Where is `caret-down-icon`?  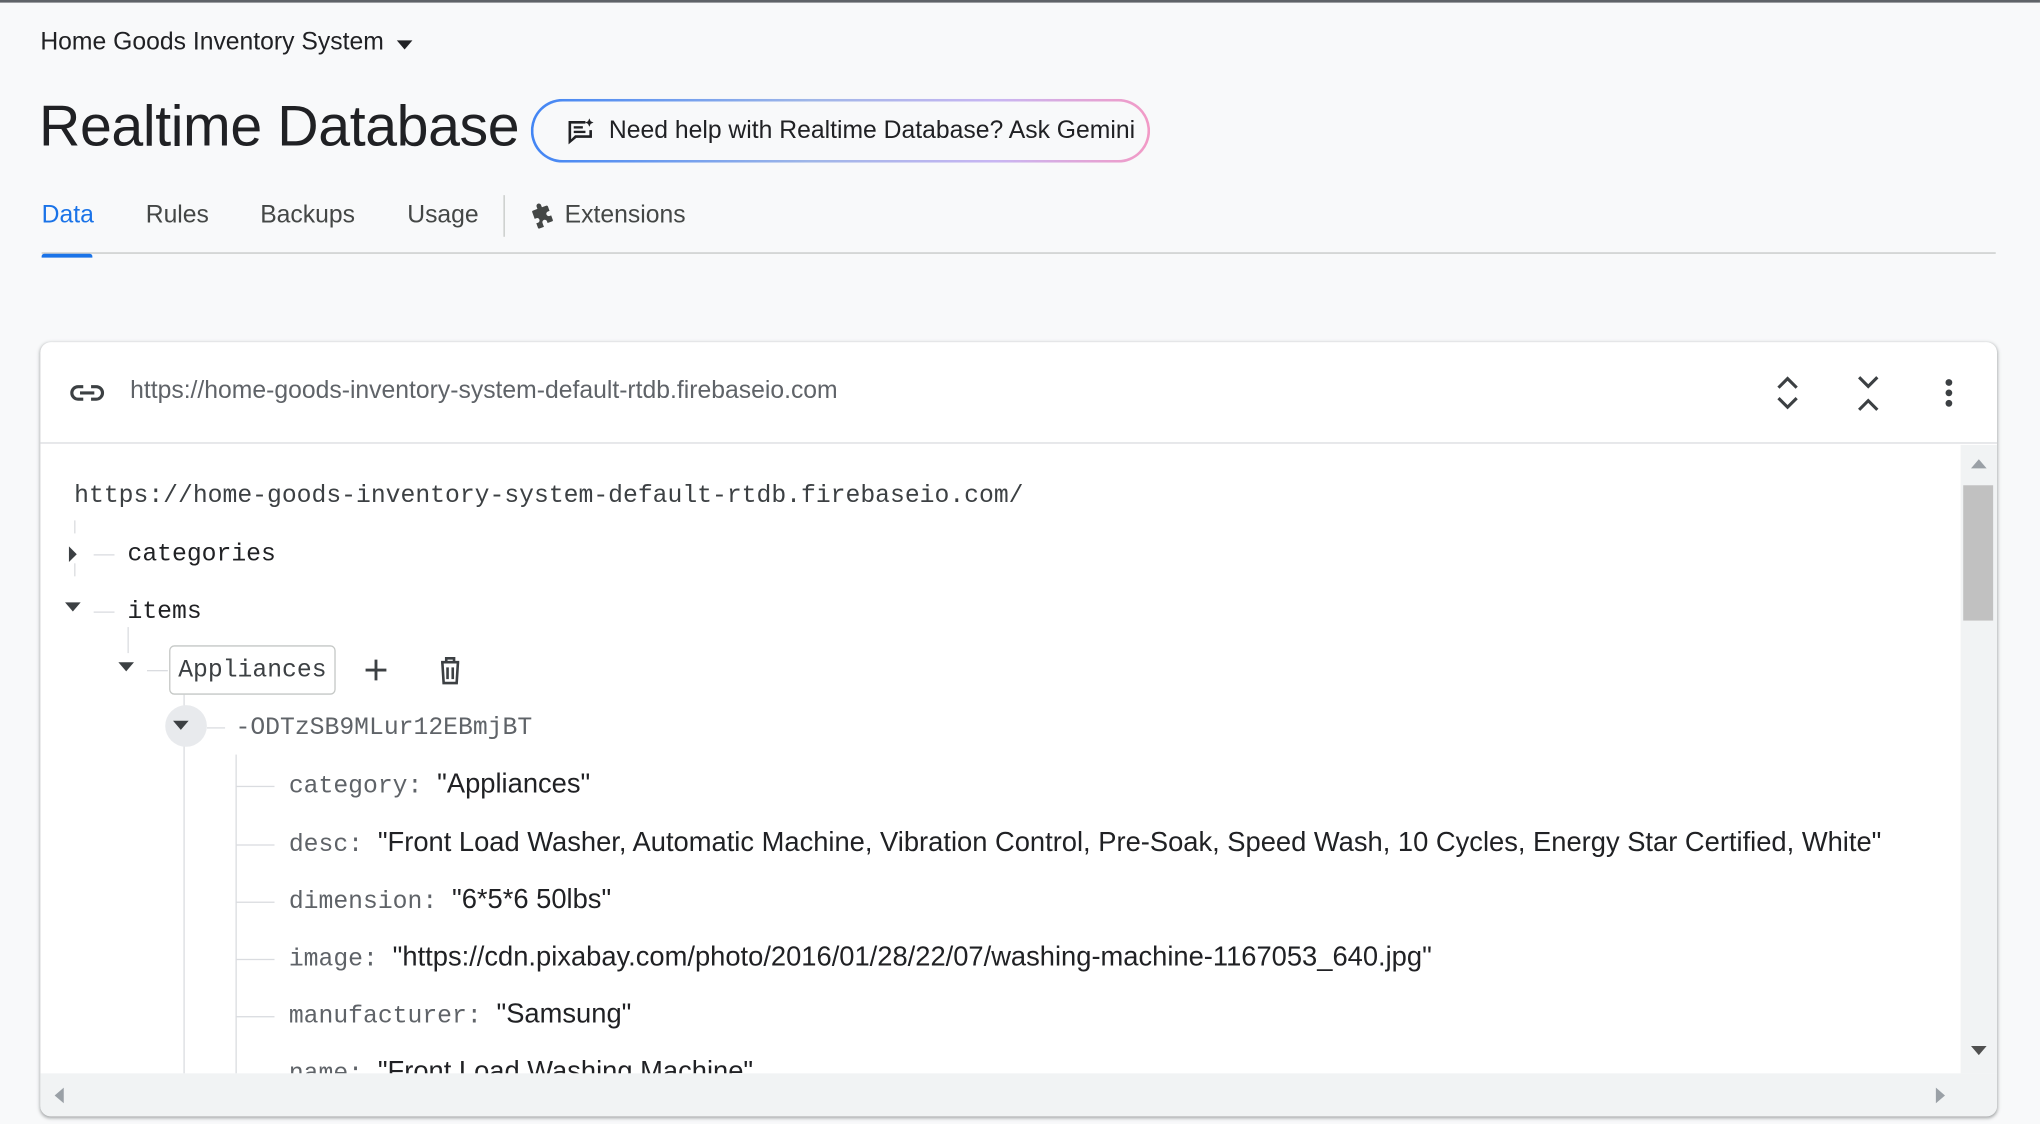
caret-down-icon is located at coordinates (404, 44).